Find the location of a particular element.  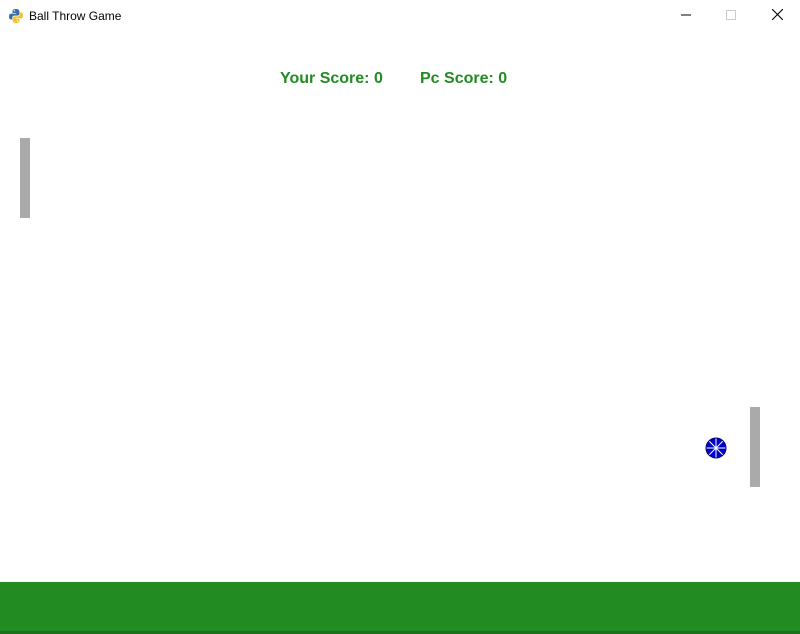

close-icon is located at coordinates (777, 16).